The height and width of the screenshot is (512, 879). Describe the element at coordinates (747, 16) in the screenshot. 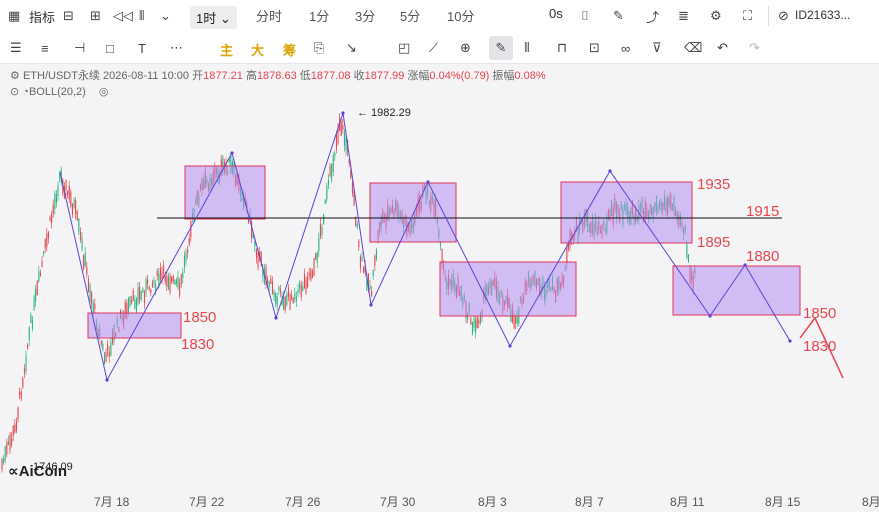

I see `fullscreen-icon: ⛶` at that location.